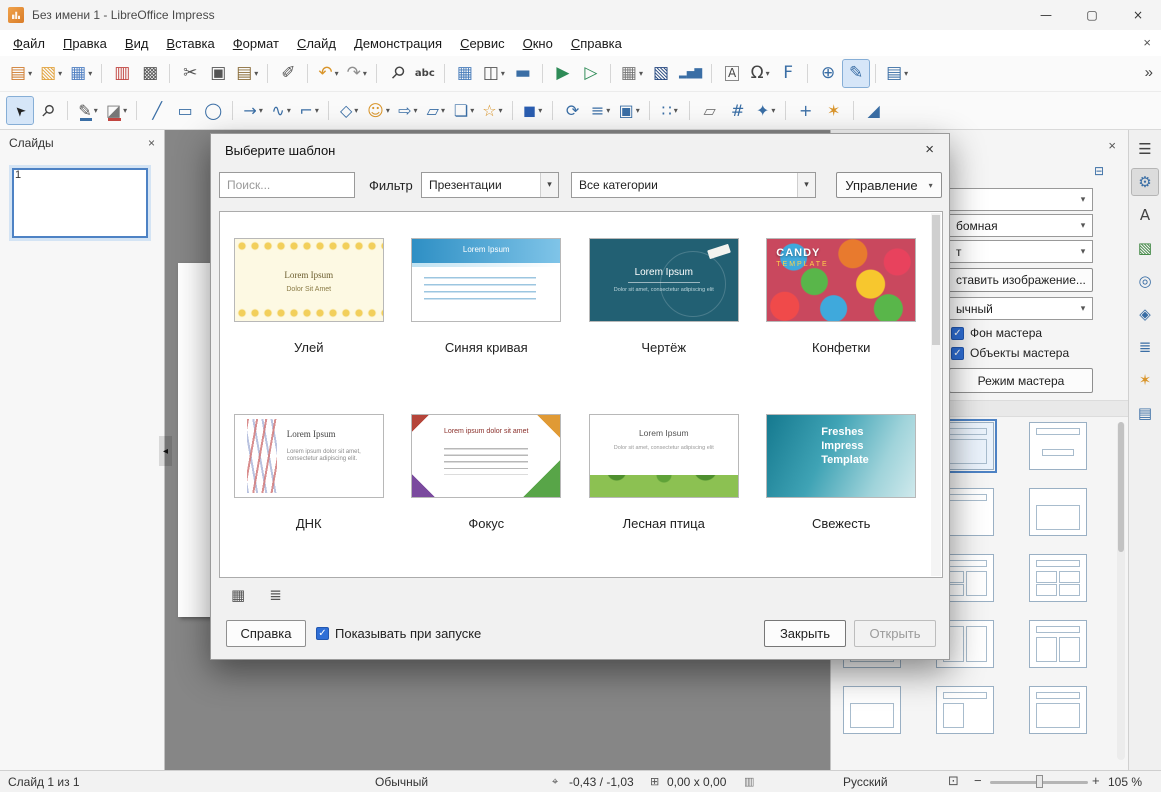 The width and height of the screenshot is (1161, 792). What do you see at coordinates (895, 633) in the screenshot?
I see `open-template-button: Открыть` at bounding box center [895, 633].